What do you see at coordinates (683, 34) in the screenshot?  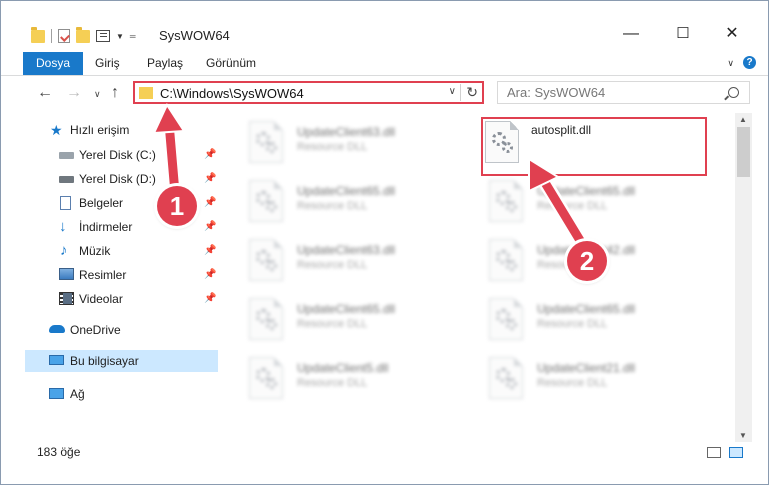 I see `maximize-button: ☐` at bounding box center [683, 34].